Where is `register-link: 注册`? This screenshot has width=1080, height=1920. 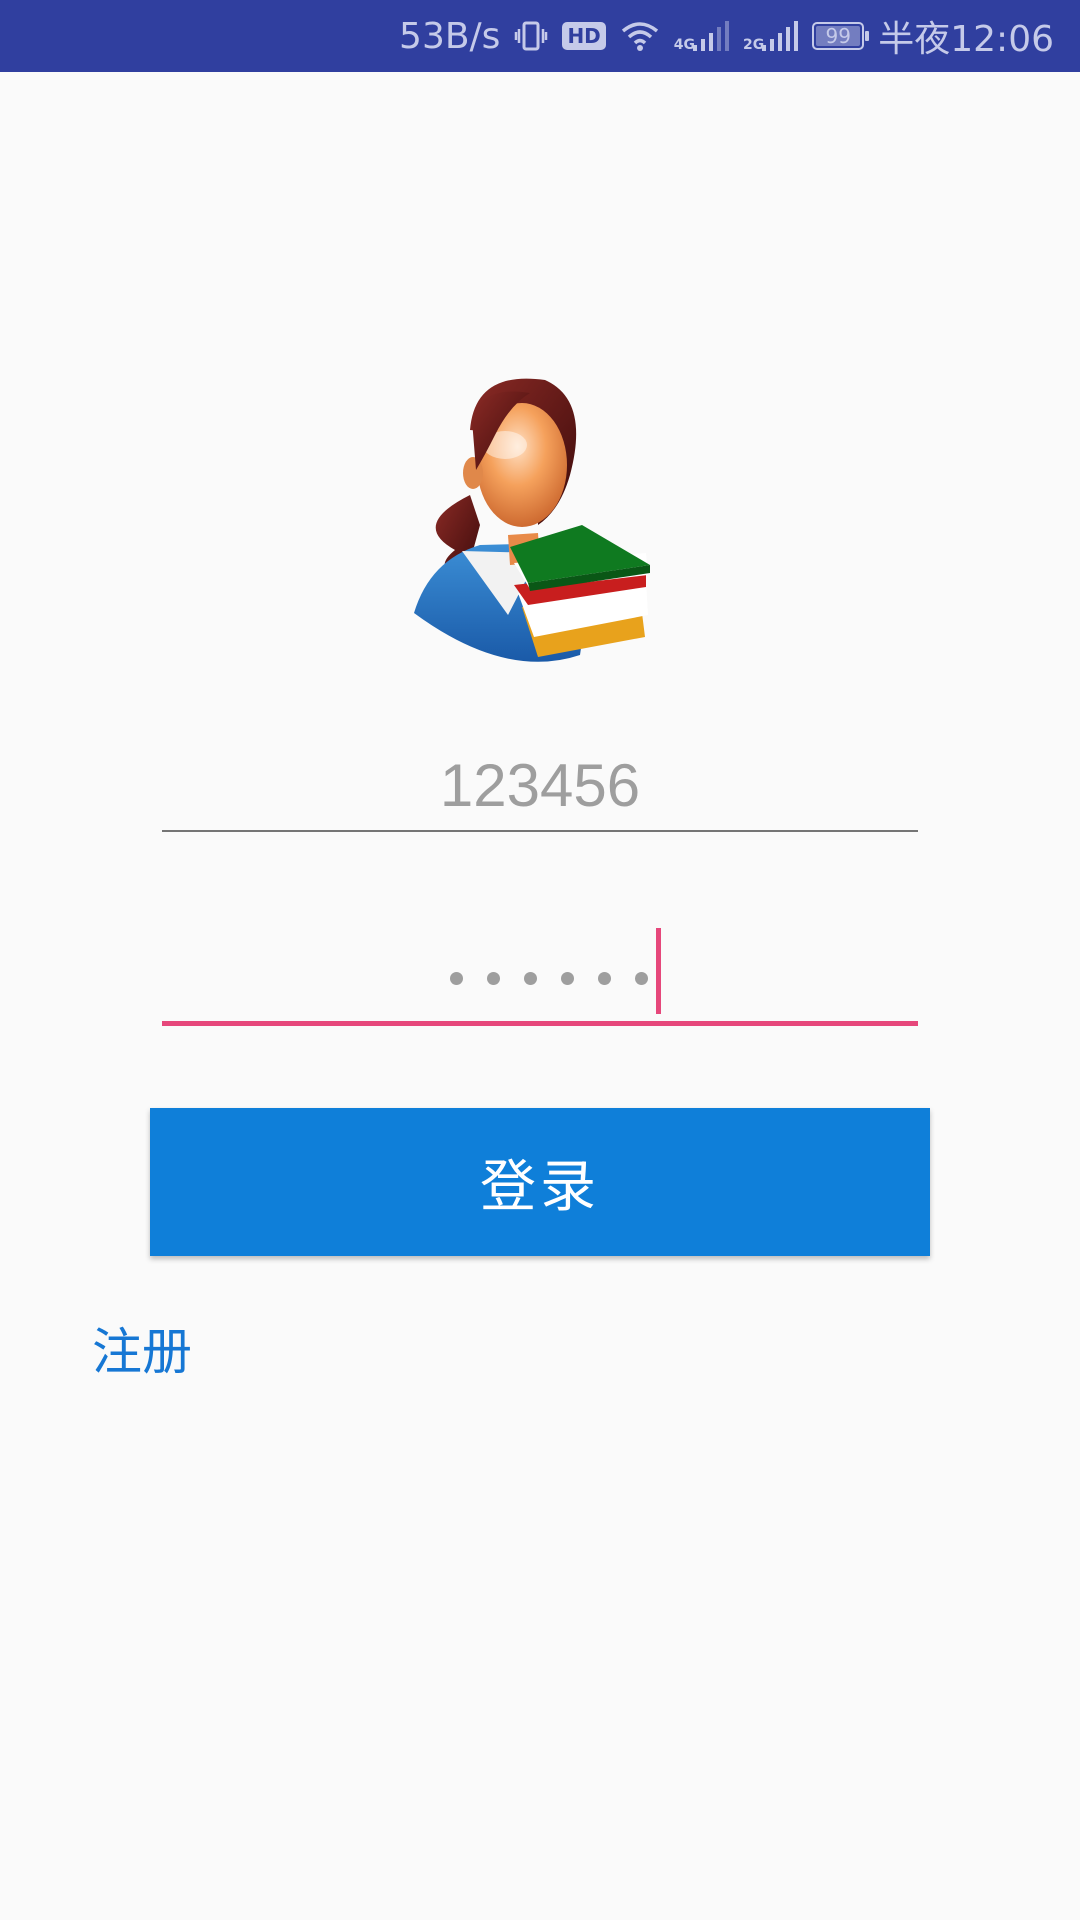
register-link: 注册 is located at coordinates (142, 1348).